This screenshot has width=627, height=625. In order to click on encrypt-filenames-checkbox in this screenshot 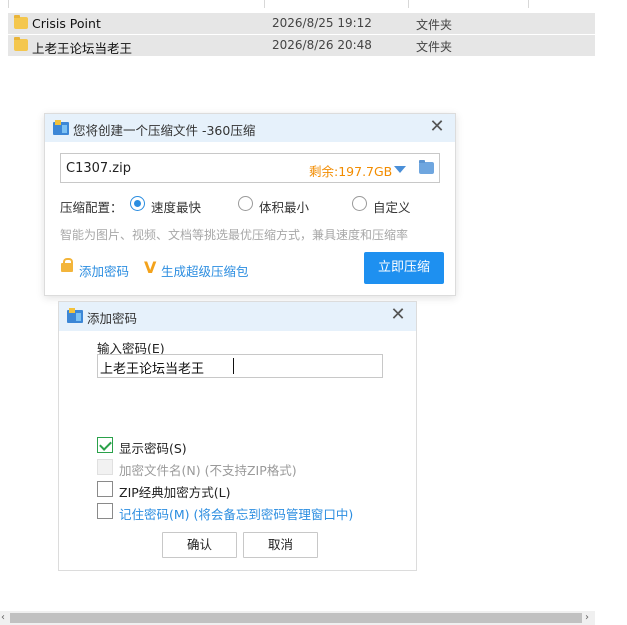, I will do `click(105, 467)`.